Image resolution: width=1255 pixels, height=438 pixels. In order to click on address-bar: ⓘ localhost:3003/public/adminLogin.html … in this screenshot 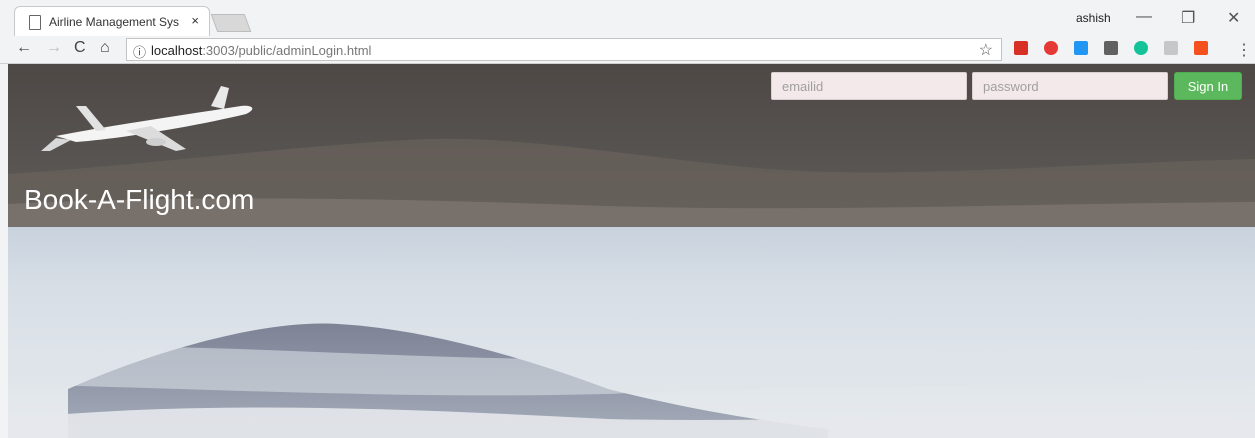, I will do `click(564, 49)`.